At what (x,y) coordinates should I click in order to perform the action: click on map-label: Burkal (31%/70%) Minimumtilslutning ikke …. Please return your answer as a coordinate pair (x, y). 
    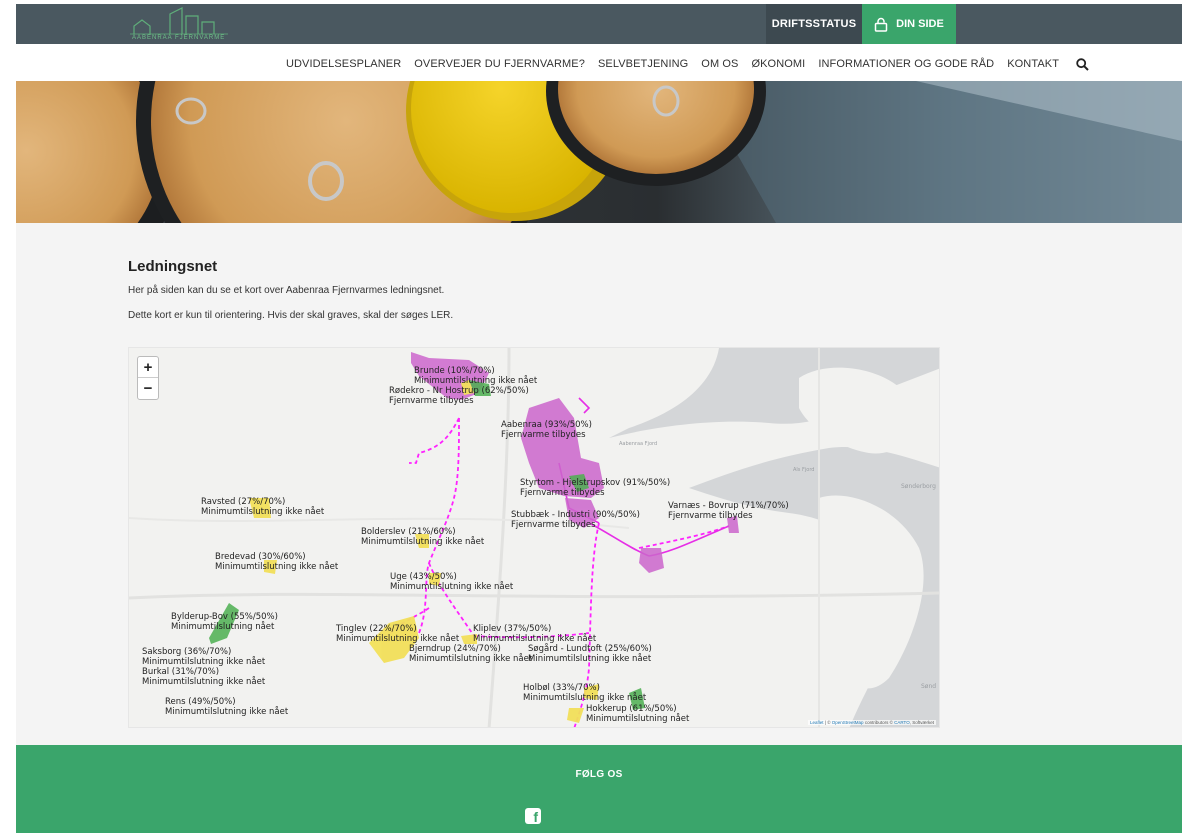
    Looking at the image, I should click on (204, 677).